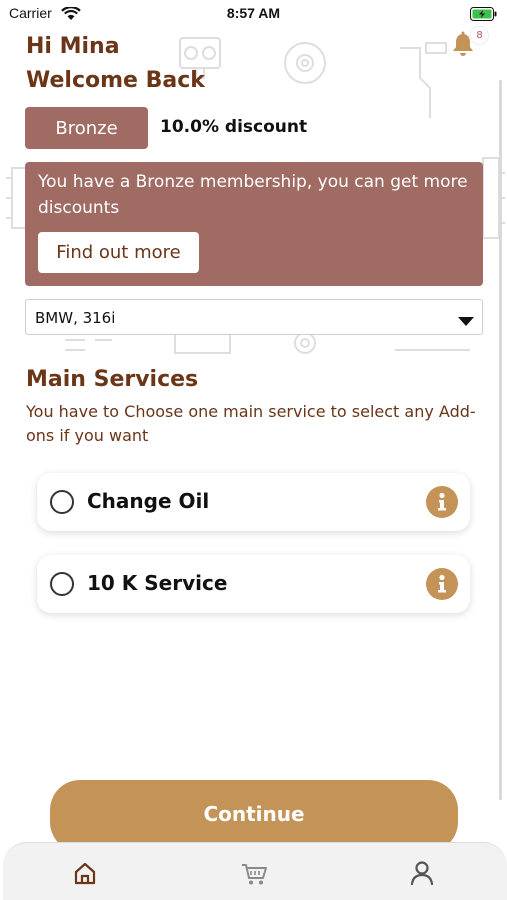 This screenshot has height=900, width=507. I want to click on home-icon, so click(85, 873).